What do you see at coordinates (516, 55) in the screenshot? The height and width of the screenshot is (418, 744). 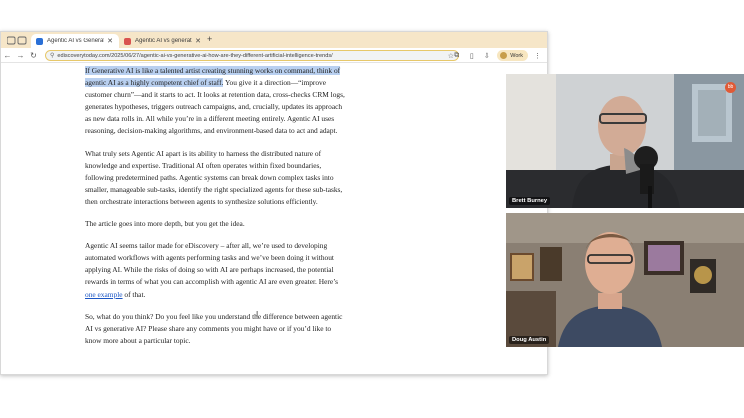 I see `profile-label: Work` at bounding box center [516, 55].